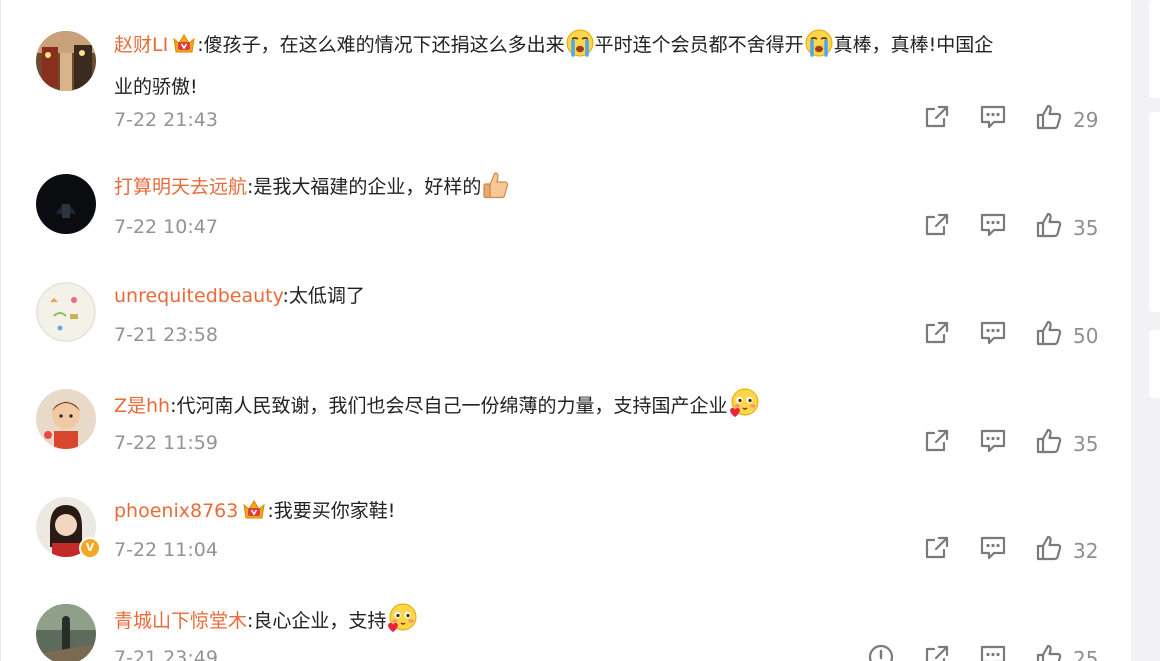  Describe the element at coordinates (609, 191) in the screenshot. I see `comment-text: 打算明天去远航:是我大福建的企业，好样的` at that location.